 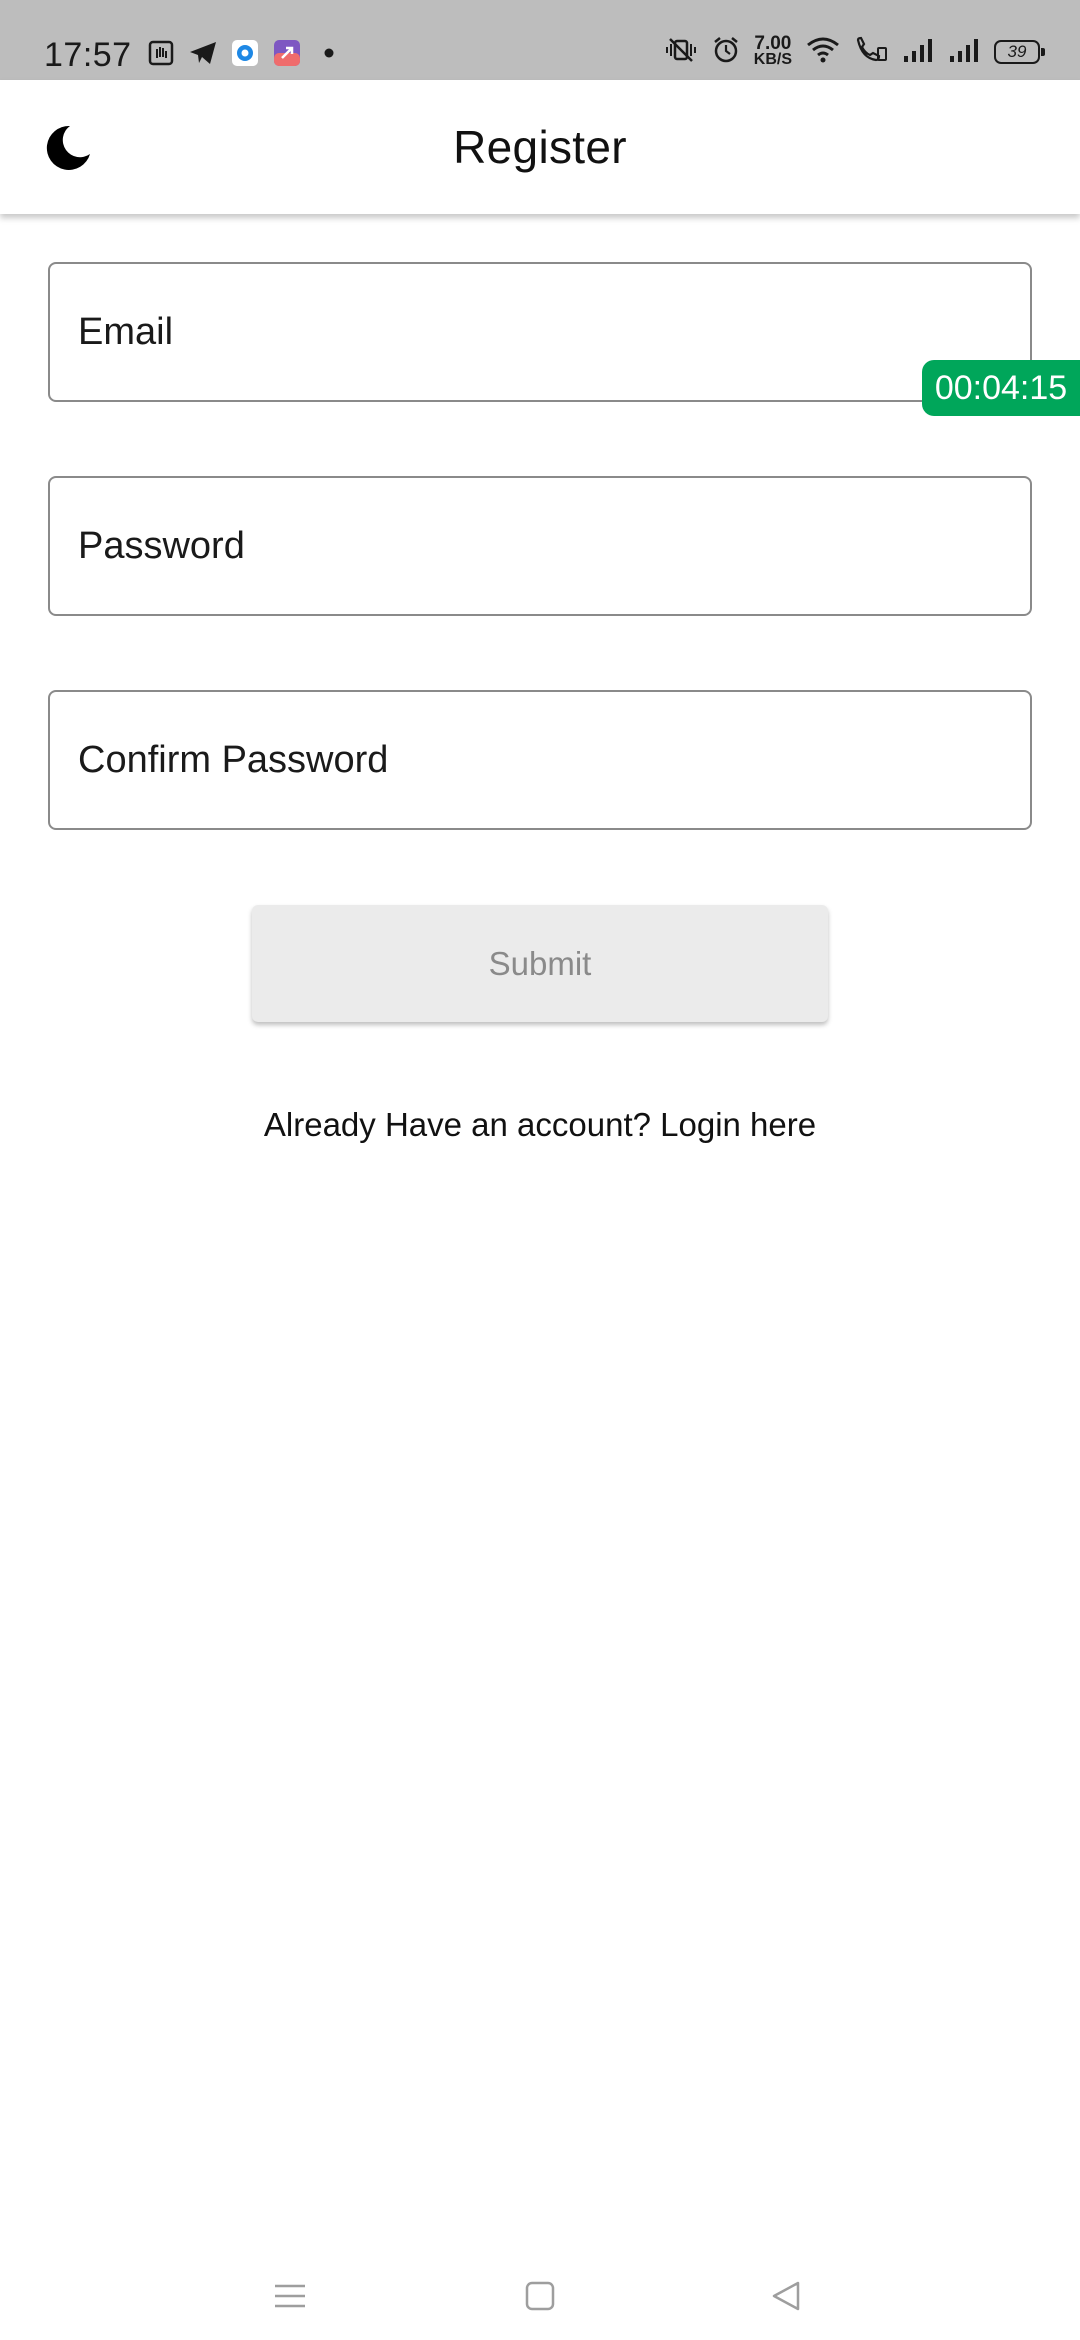 What do you see at coordinates (540, 40) in the screenshot?
I see `status-bar: 17:57 7.00 KB/S 39` at bounding box center [540, 40].